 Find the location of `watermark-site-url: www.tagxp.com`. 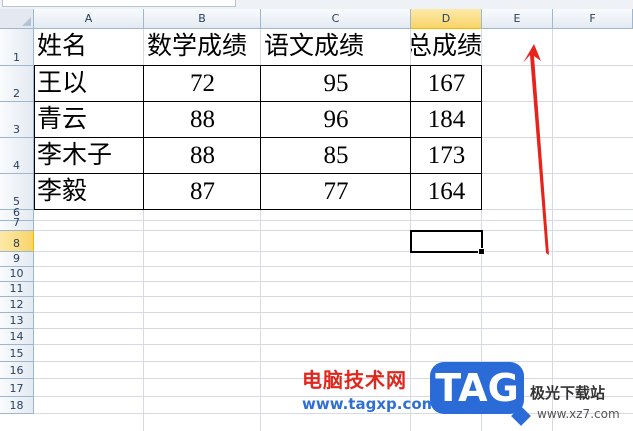

watermark-site-url: www.tagxp.com is located at coordinates (370, 404).